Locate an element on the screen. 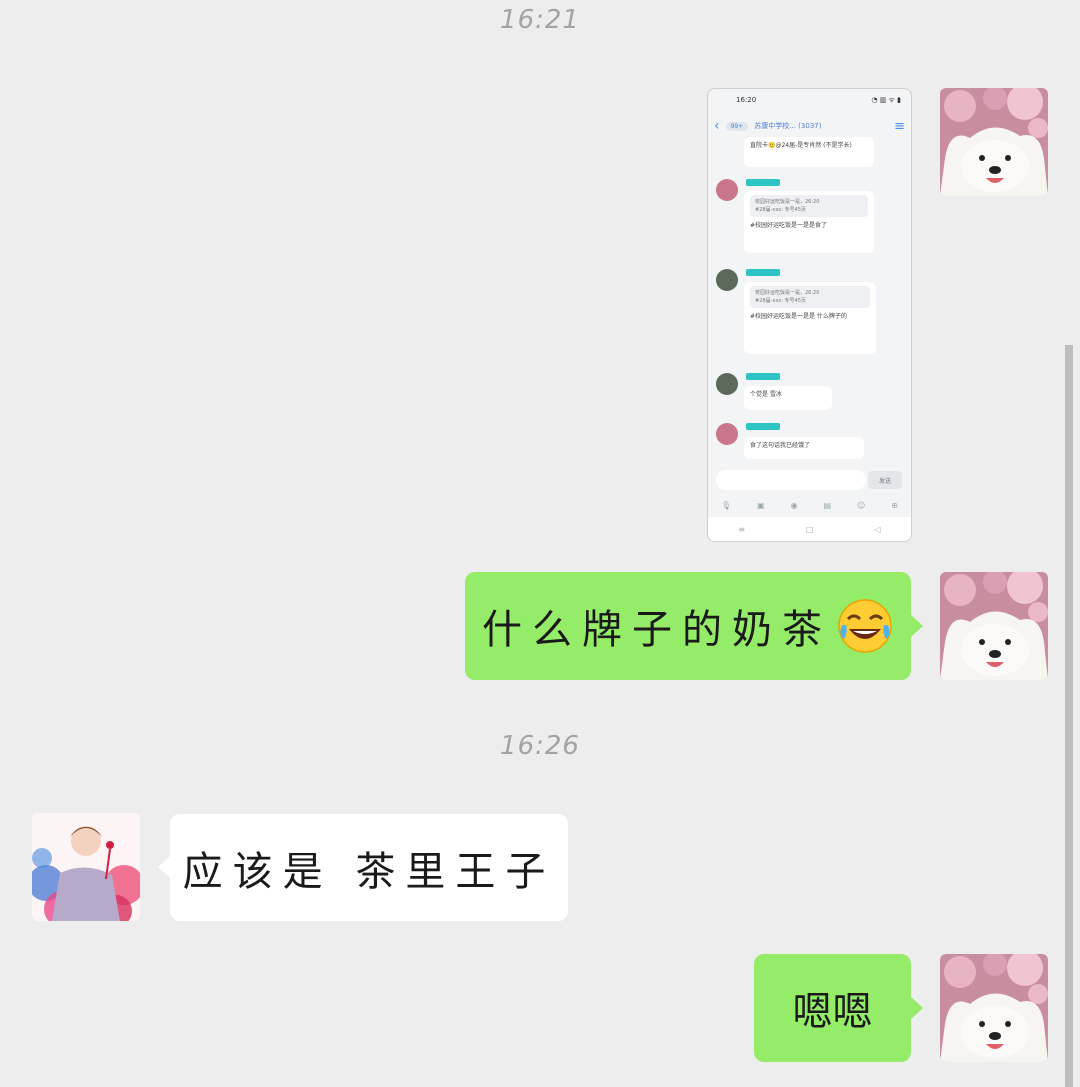 The image size is (1080, 1087). embedded-group-title: 苏康中学校... (3037) is located at coordinates (788, 126).